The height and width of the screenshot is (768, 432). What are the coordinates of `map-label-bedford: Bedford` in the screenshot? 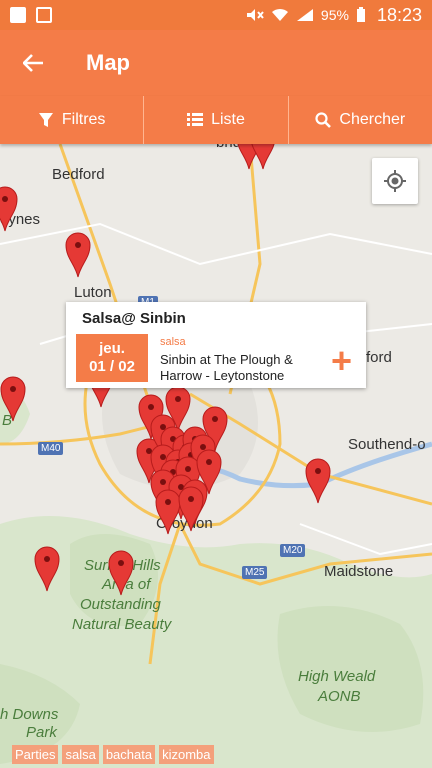 It's located at (78, 174).